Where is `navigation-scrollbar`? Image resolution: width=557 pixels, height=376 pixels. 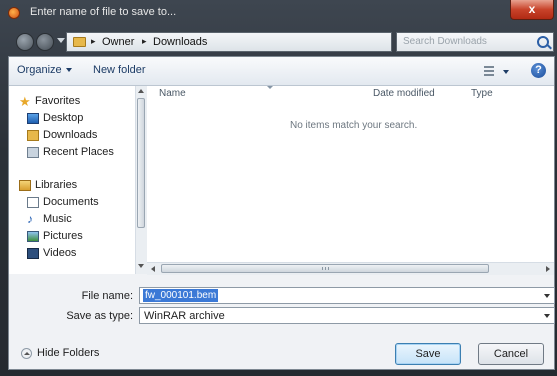 navigation-scrollbar is located at coordinates (141, 180).